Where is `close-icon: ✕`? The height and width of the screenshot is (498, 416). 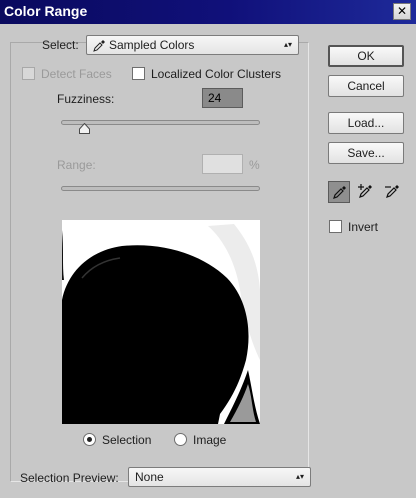
close-icon: ✕ is located at coordinates (402, 11).